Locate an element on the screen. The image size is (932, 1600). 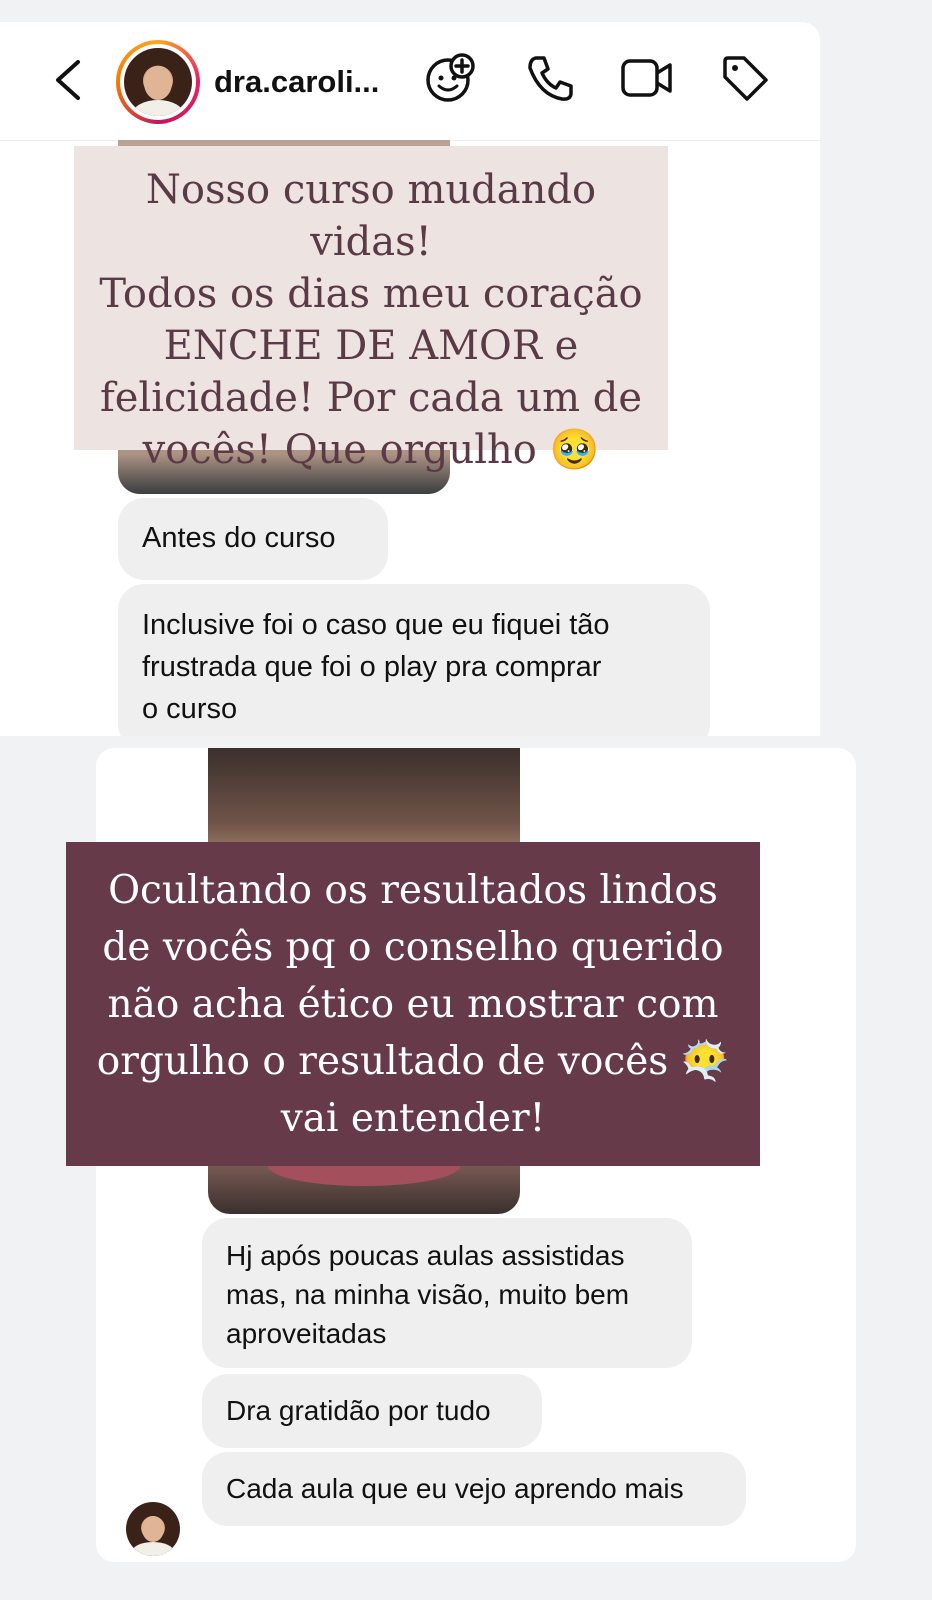
message-line: Antes do curso is located at coordinates (239, 538).